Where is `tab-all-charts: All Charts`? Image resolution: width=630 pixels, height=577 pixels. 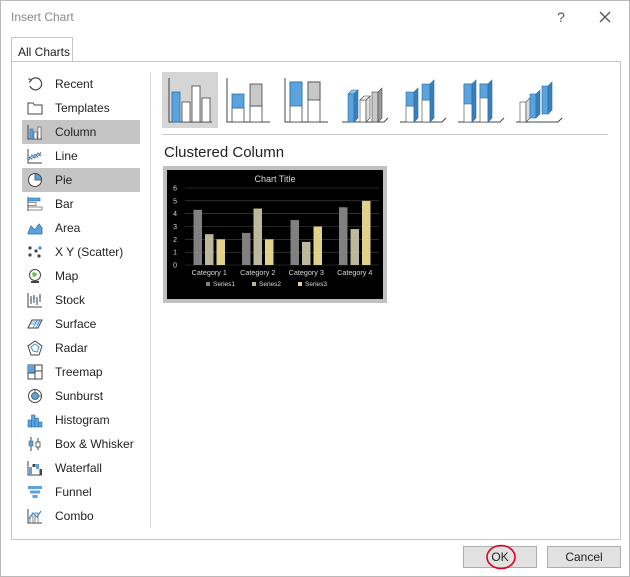 tab-all-charts: All Charts is located at coordinates (42, 49).